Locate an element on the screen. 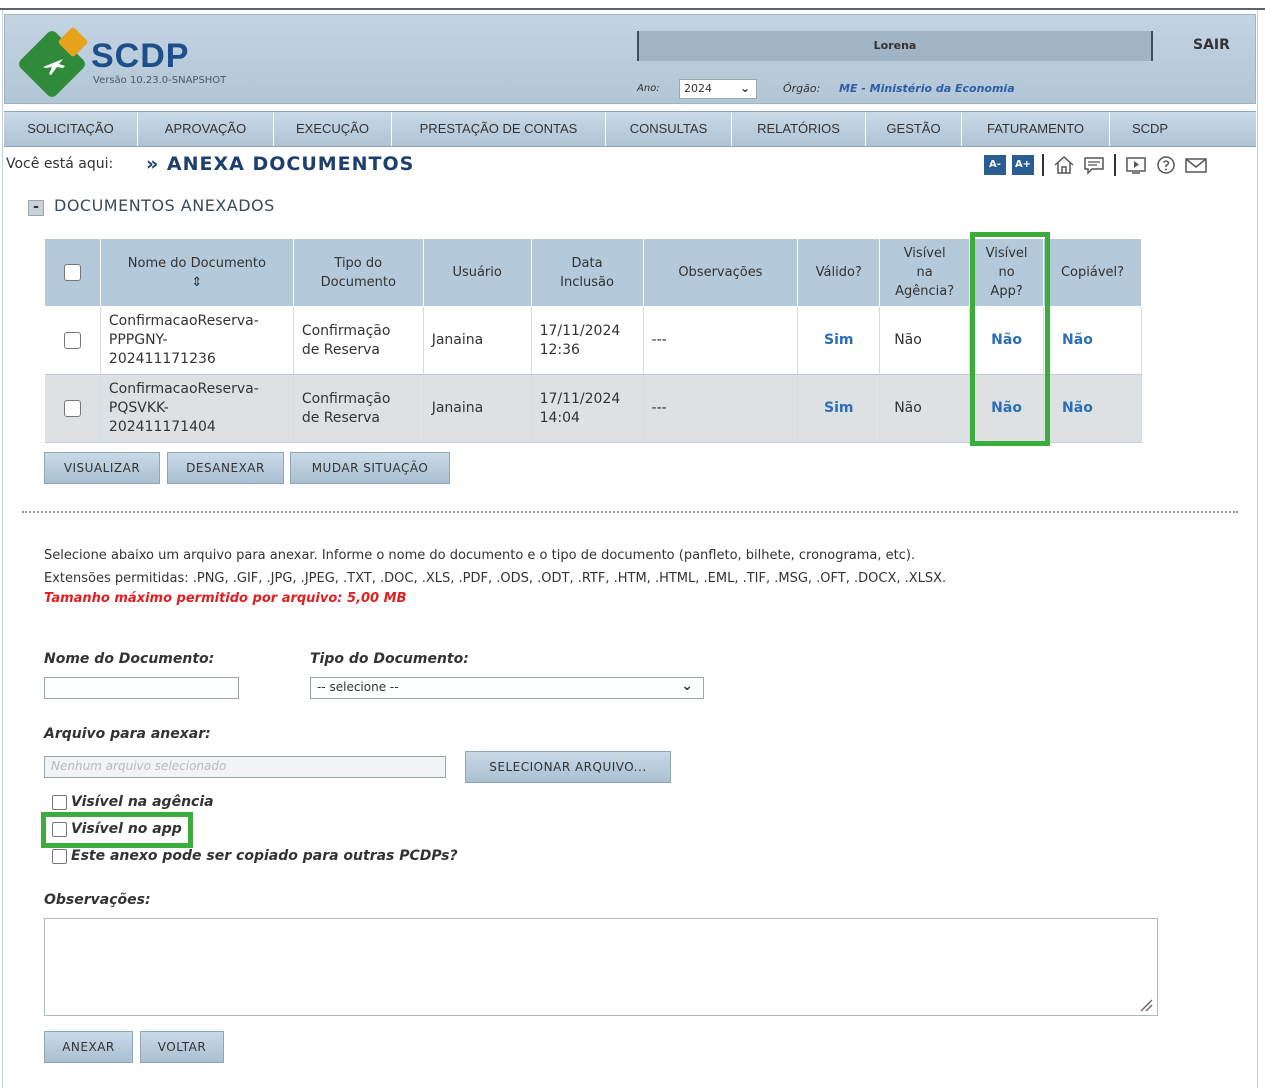 This screenshot has height=1088, width=1265. mudar-situacao-button: MUDAR SITUAÇÃO is located at coordinates (370, 468).